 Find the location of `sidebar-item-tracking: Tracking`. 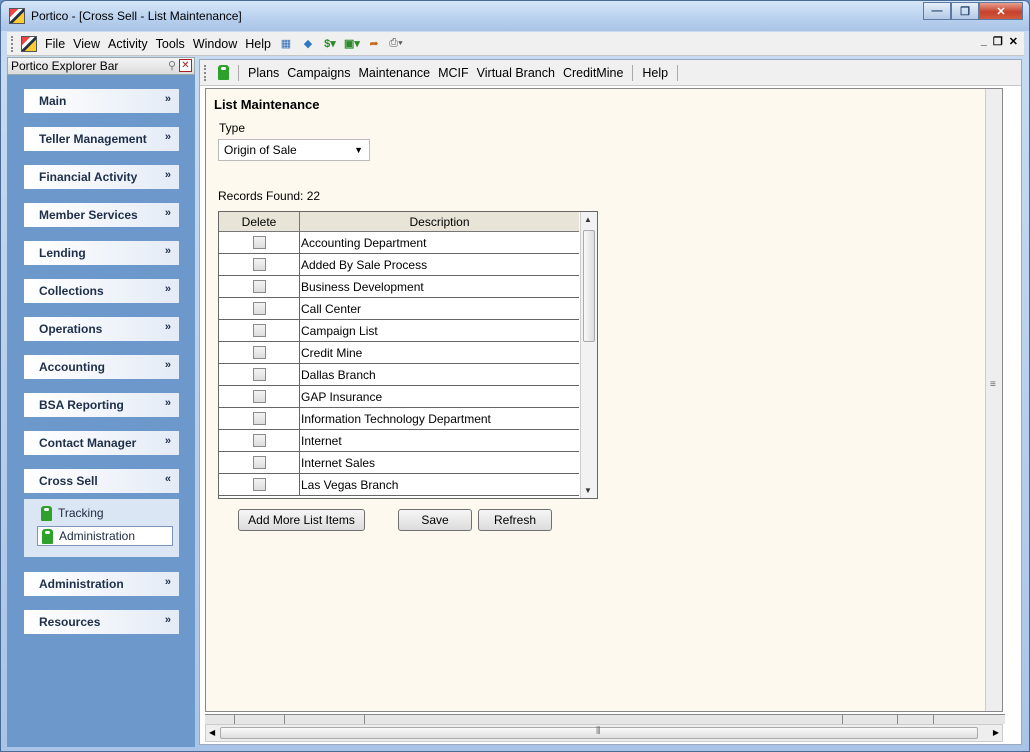

sidebar-item-tracking: Tracking is located at coordinates (70, 513).